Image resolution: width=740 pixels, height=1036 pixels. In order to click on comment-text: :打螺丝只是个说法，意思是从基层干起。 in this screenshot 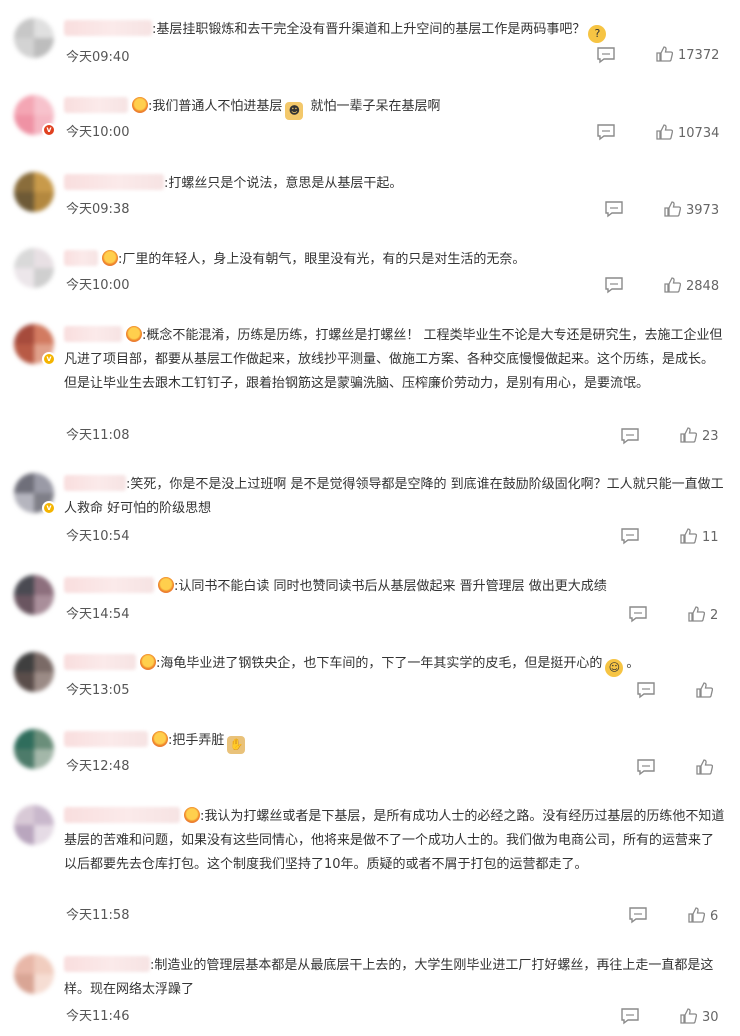, I will do `click(283, 183)`.